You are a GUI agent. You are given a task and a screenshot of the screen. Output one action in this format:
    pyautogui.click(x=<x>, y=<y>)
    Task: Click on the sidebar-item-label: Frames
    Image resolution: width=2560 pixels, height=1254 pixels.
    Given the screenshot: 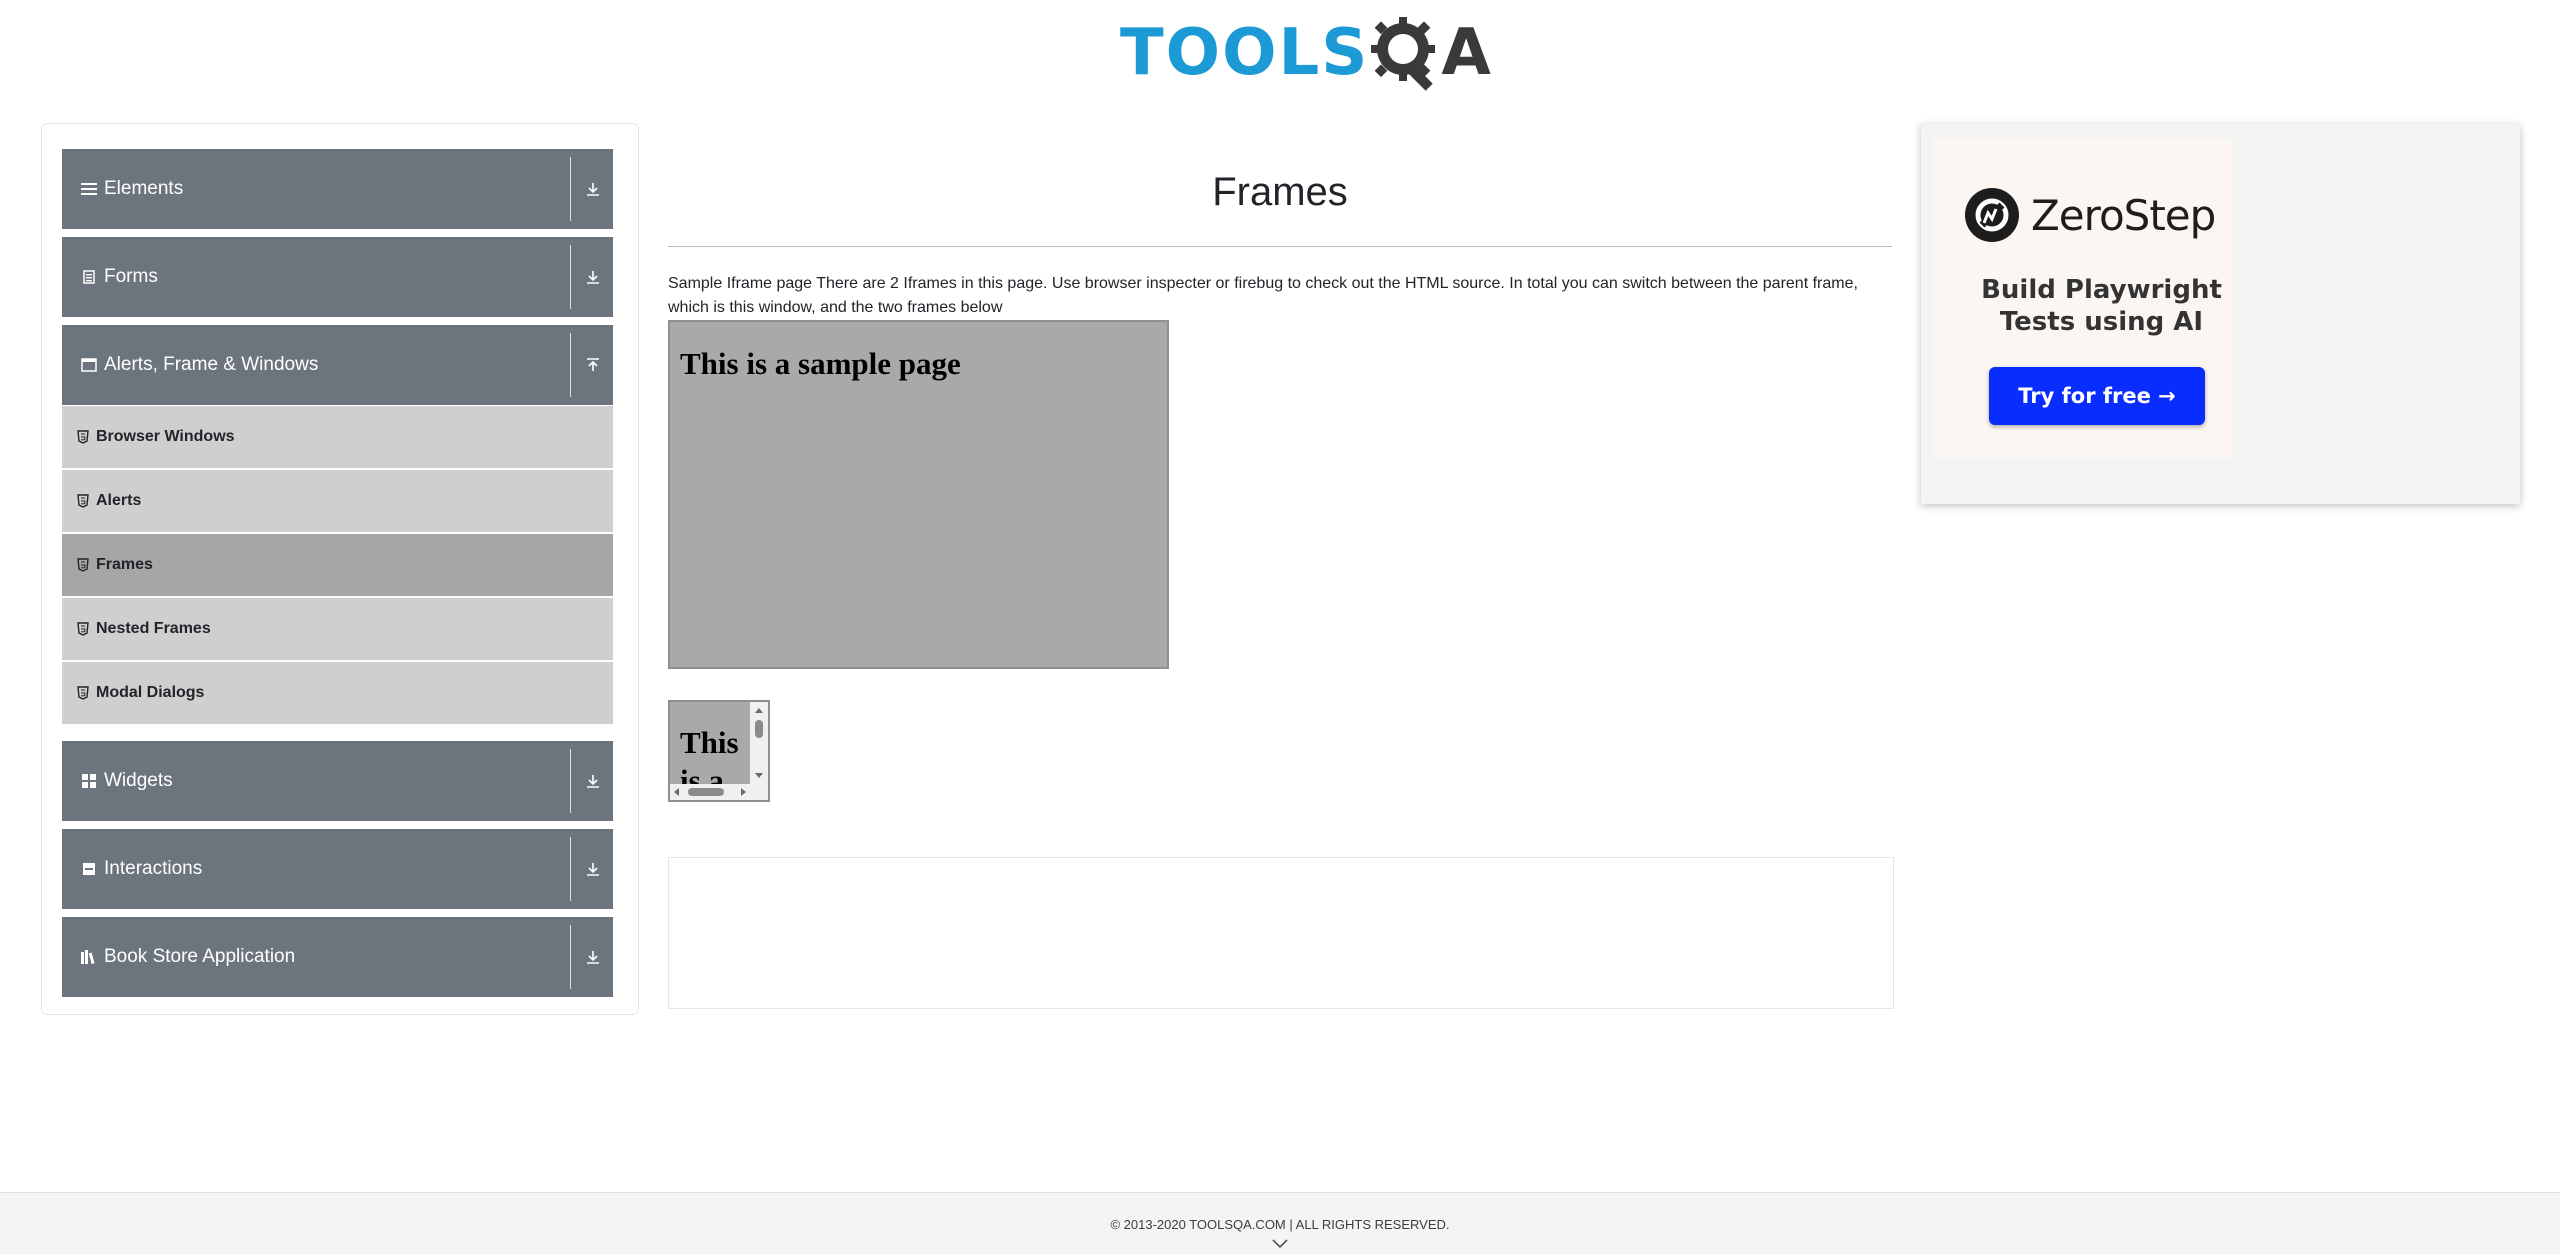 What is the action you would take?
    pyautogui.click(x=124, y=564)
    